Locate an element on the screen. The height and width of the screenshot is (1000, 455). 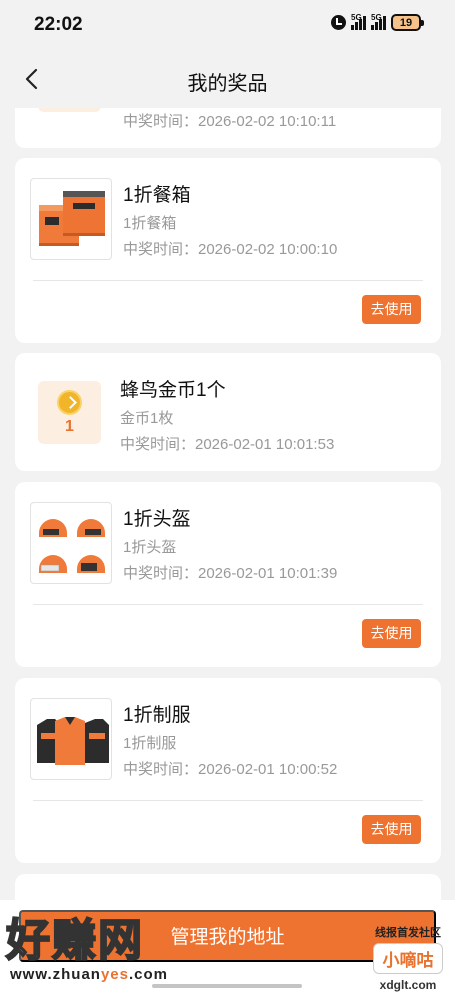
watermark-logo: 好赚网 is located at coordinates (74, 940).